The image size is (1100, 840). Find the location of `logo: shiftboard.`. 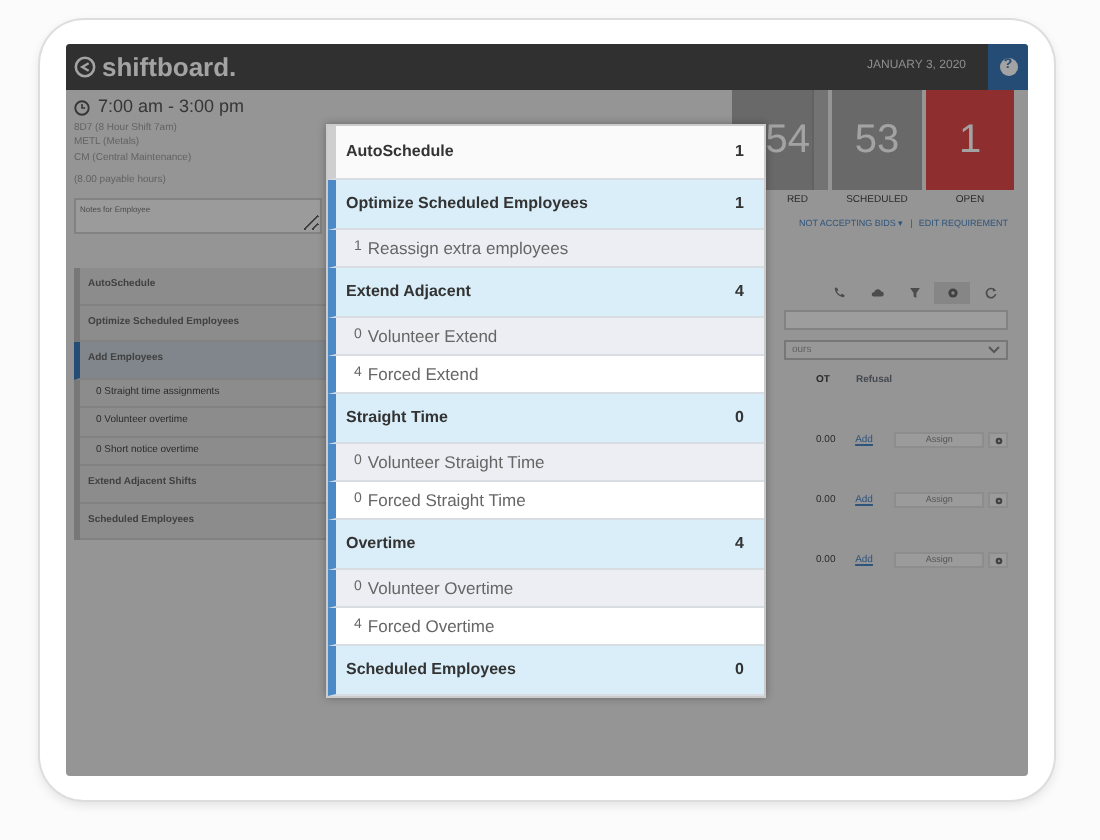

logo: shiftboard. is located at coordinates (169, 67).